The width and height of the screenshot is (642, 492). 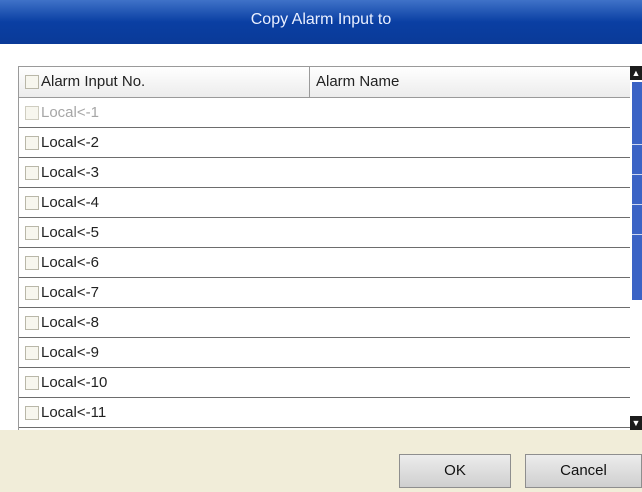 I want to click on list-item: Local<-10, so click(x=325, y=383).